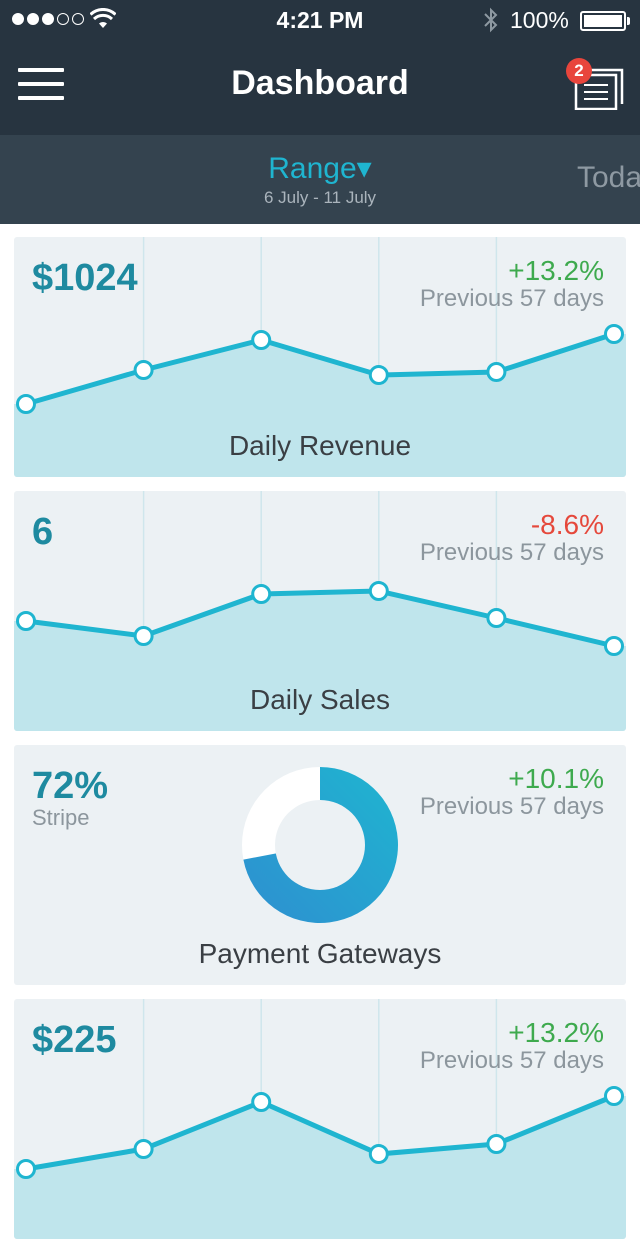 The height and width of the screenshot is (1239, 640). I want to click on revenue-title: Daily Revenue, so click(320, 445).